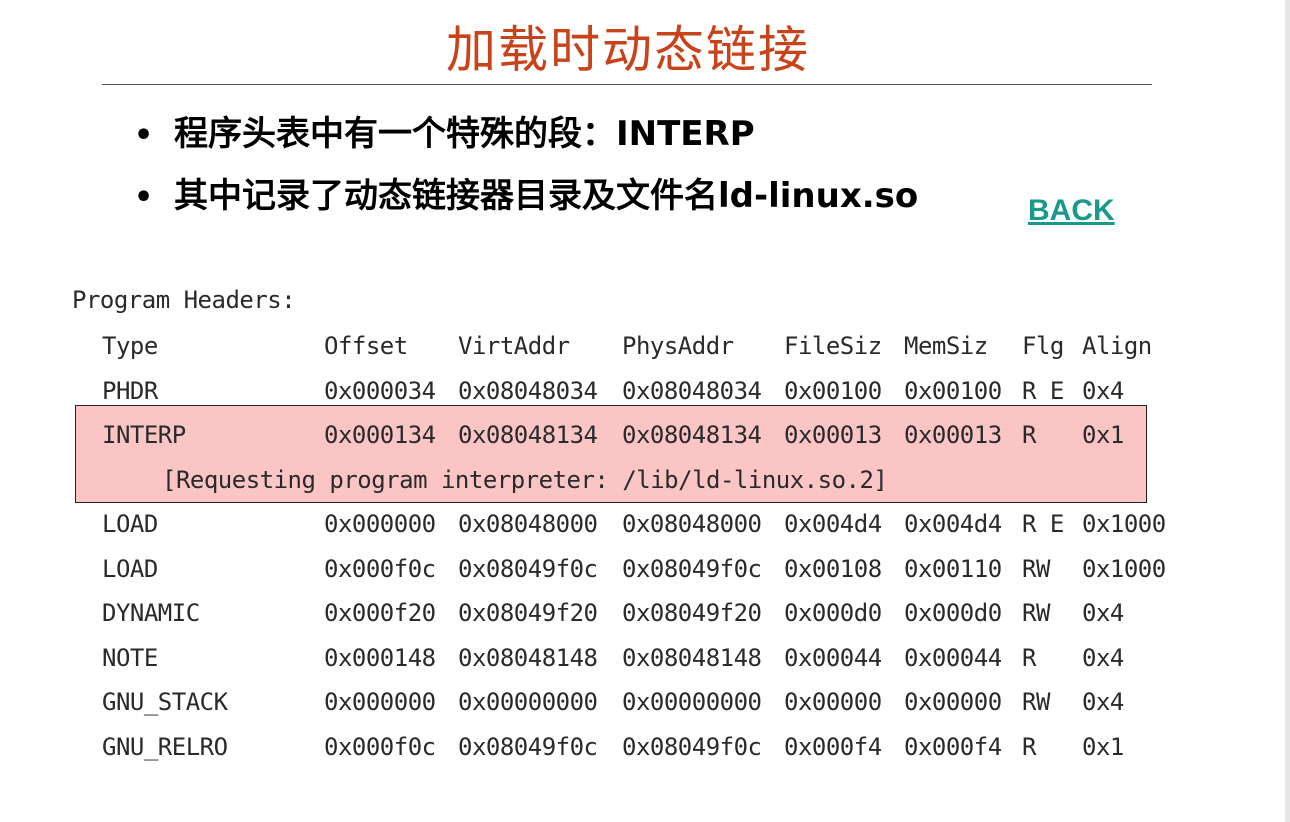 This screenshot has height=822, width=1290. Describe the element at coordinates (627, 84) in the screenshot. I see `title-divider` at that location.